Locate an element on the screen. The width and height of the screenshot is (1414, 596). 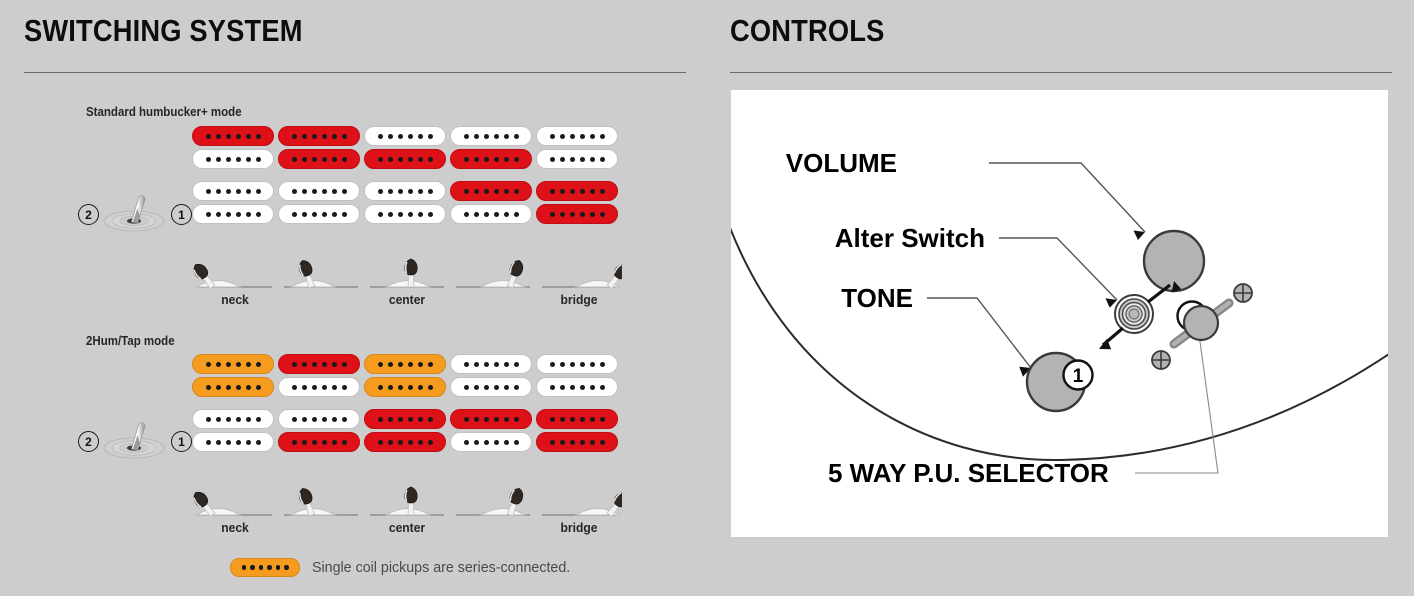
pickup-coil-orange is located at coordinates (233, 387).